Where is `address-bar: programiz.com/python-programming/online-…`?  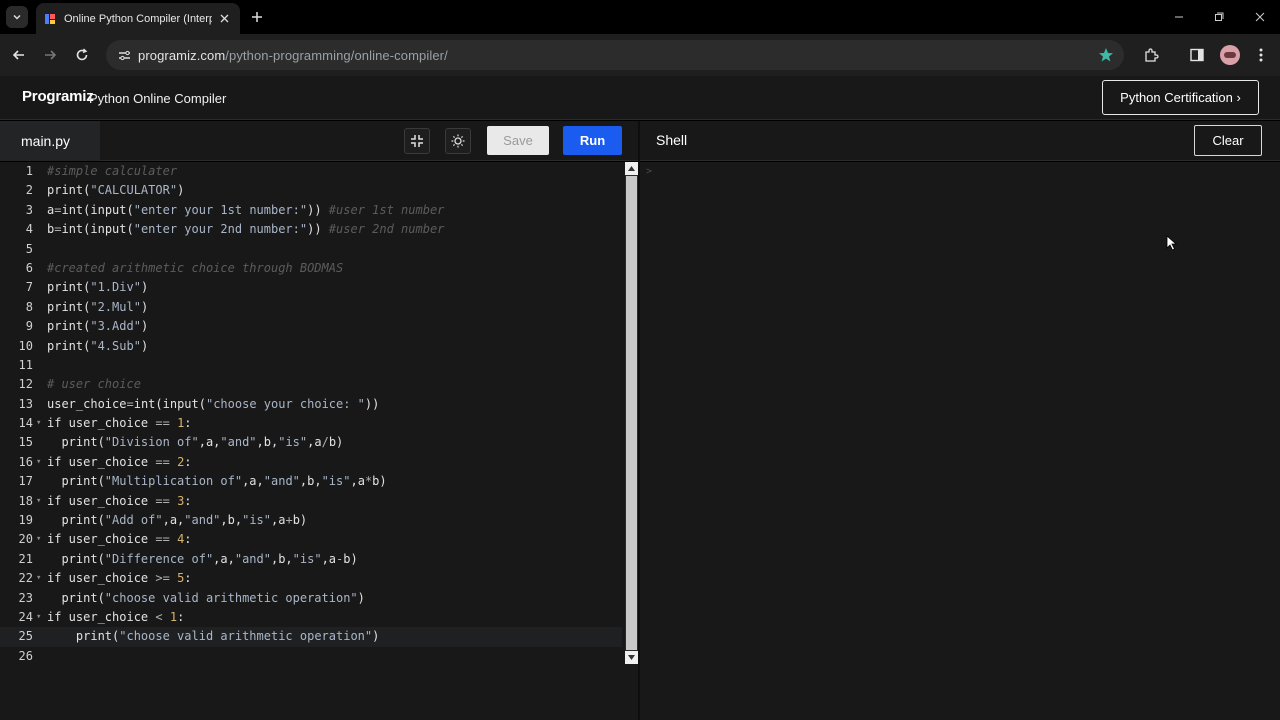 address-bar: programiz.com/python-programming/online-… is located at coordinates (615, 55).